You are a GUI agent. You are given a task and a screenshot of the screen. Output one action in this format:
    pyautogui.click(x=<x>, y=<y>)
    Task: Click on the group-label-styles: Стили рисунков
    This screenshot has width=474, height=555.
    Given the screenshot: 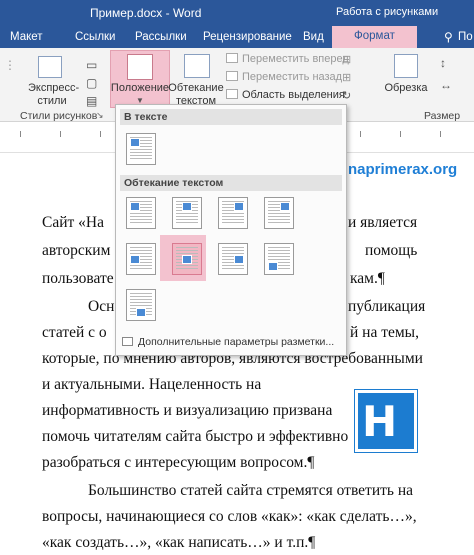 What is the action you would take?
    pyautogui.click(x=59, y=116)
    